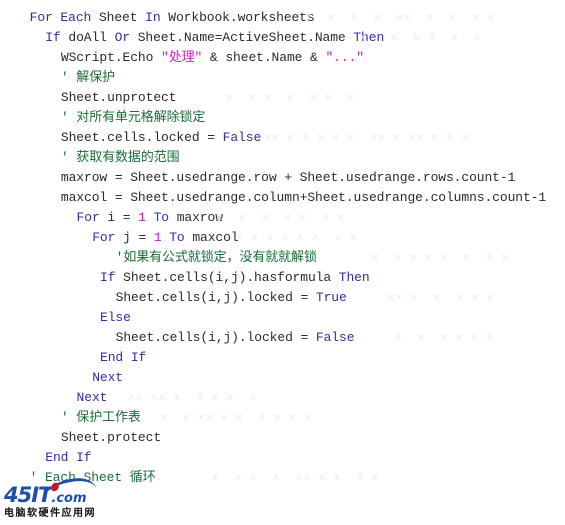  What do you see at coordinates (64, 17) in the screenshot?
I see `code-token-keyword: For Each` at bounding box center [64, 17].